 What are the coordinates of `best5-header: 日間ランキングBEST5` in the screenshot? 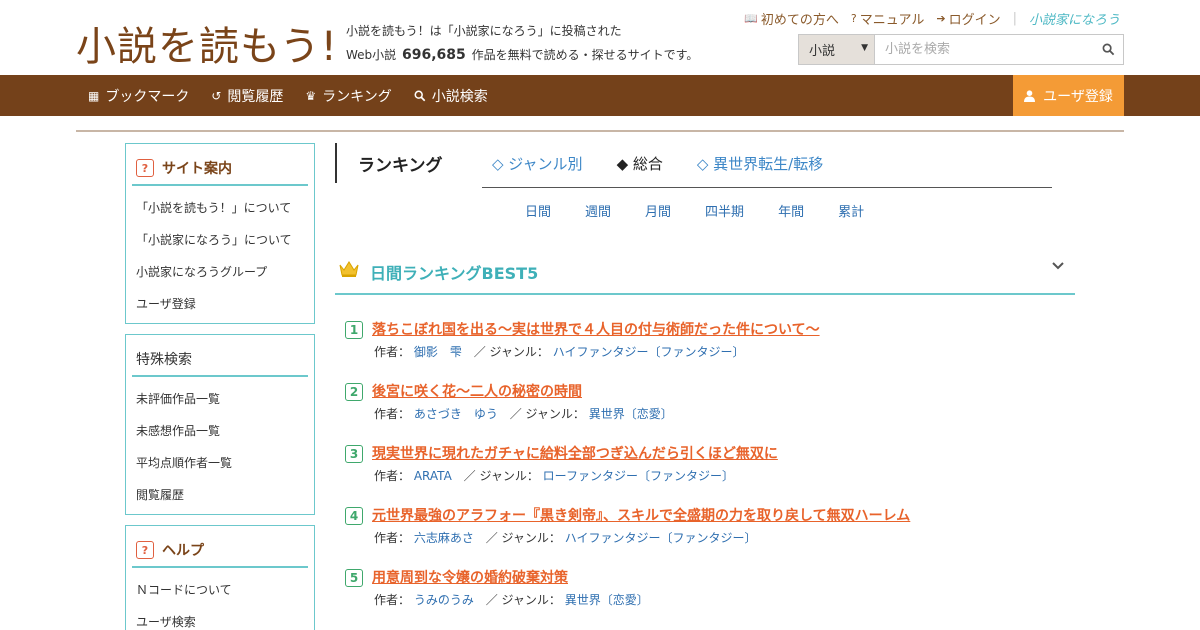 It's located at (705, 274).